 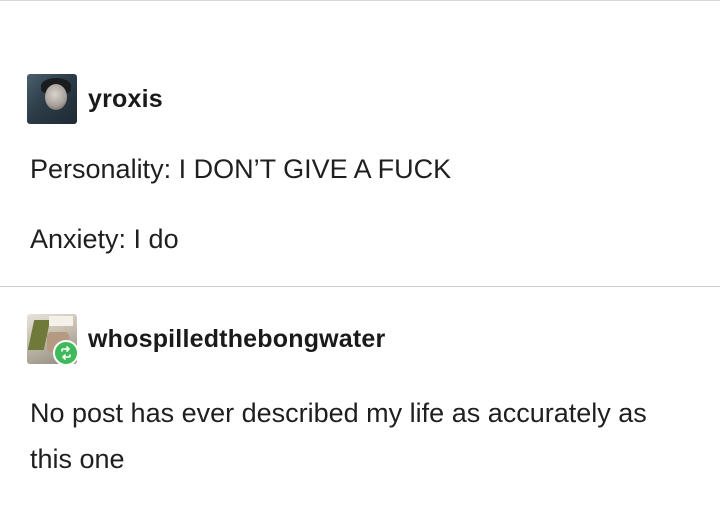 I want to click on reblog-icon, so click(x=66, y=353).